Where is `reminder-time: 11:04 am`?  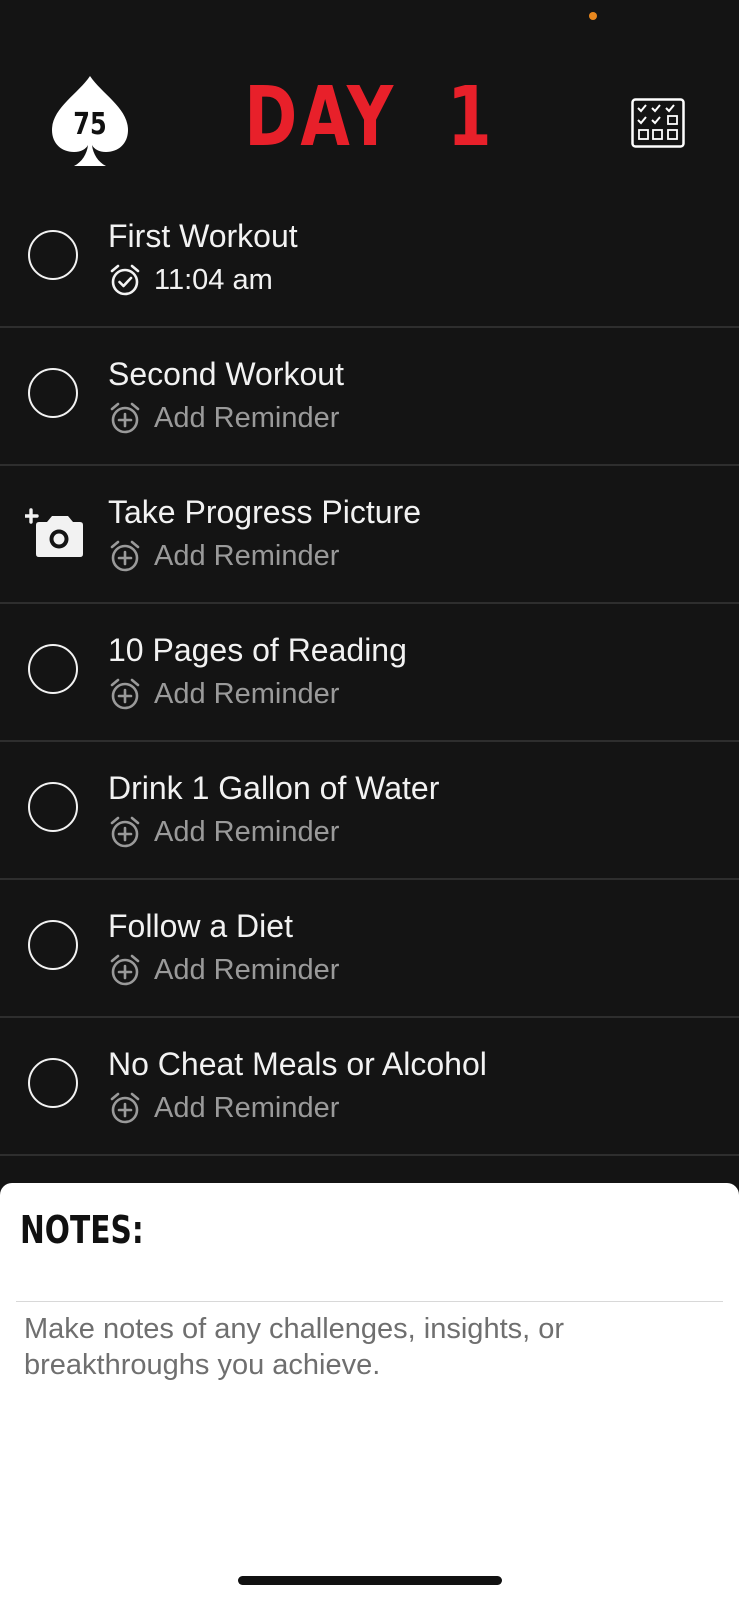 reminder-time: 11:04 am is located at coordinates (213, 280).